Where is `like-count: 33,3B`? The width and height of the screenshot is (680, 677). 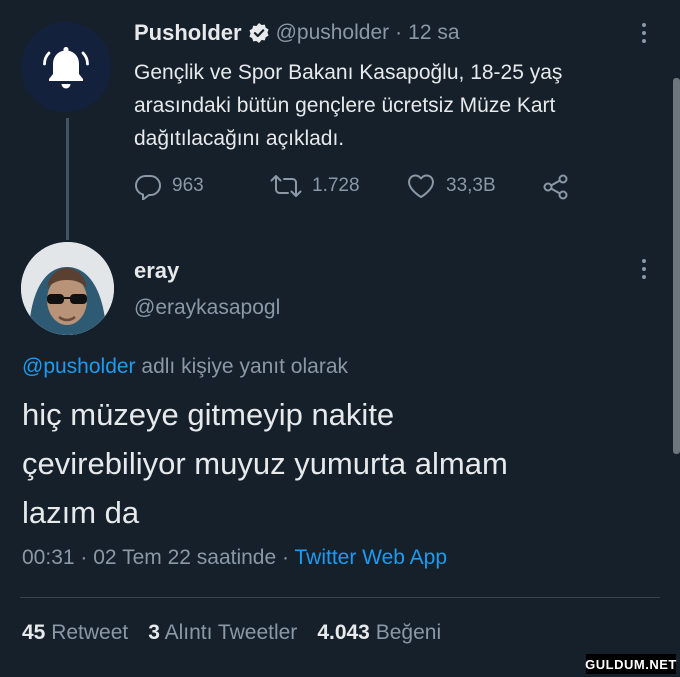
like-count: 33,3B is located at coordinates (471, 185).